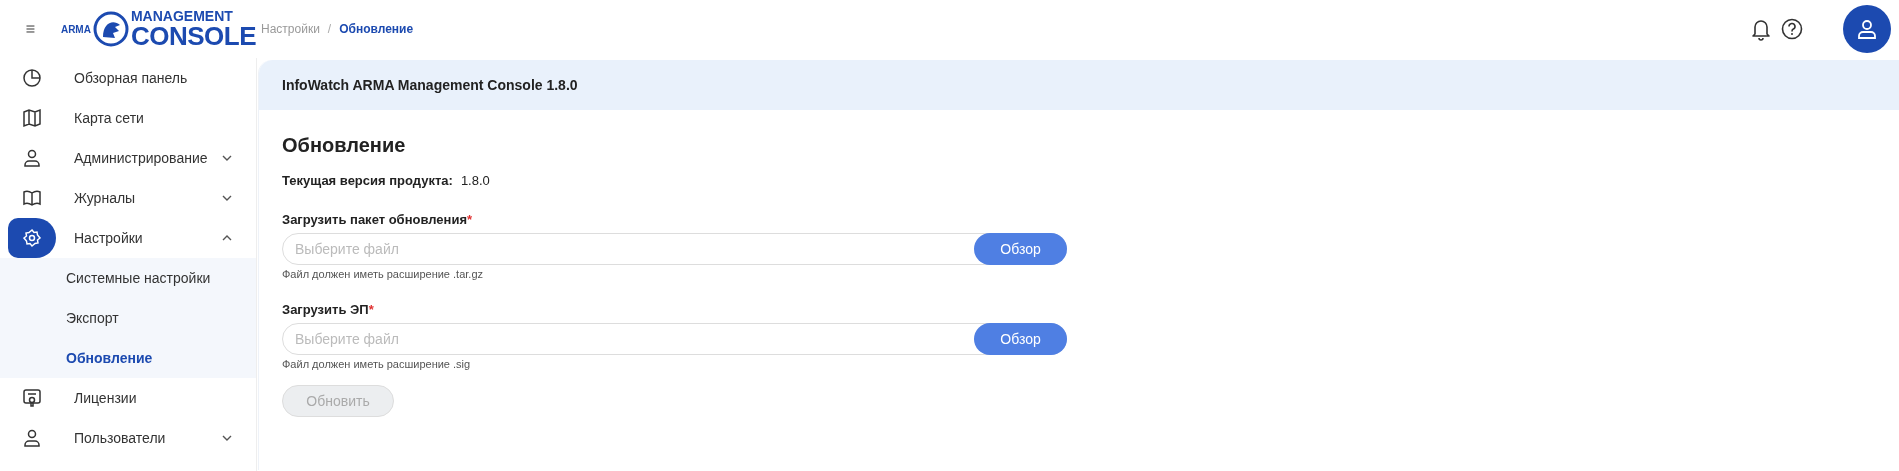 The image size is (1899, 471). What do you see at coordinates (128, 358) in the screenshot?
I see `nav-subitem: Обновление` at bounding box center [128, 358].